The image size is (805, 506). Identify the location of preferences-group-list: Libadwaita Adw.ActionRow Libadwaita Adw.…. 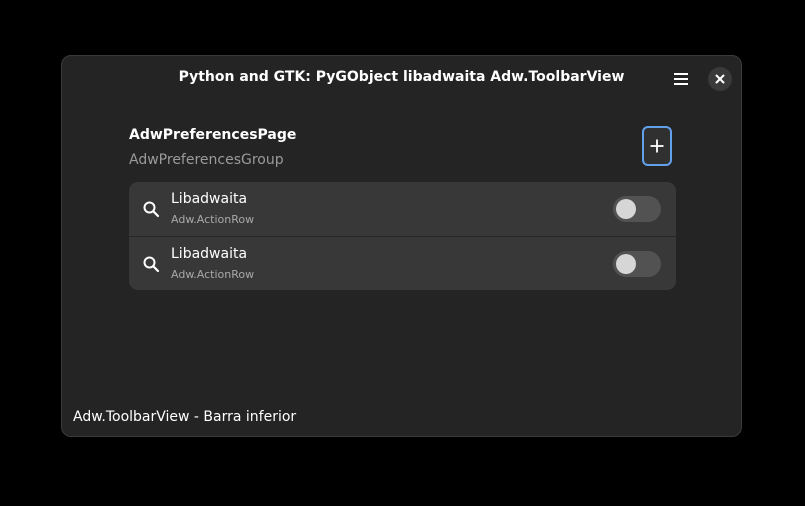
(402, 236).